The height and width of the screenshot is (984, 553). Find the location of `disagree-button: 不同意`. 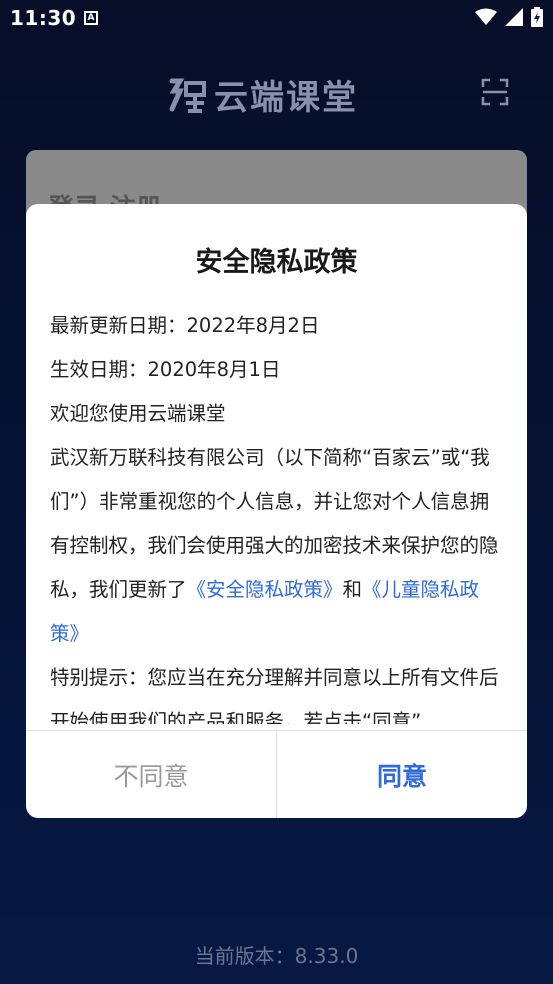

disagree-button: 不同意 is located at coordinates (151, 774).